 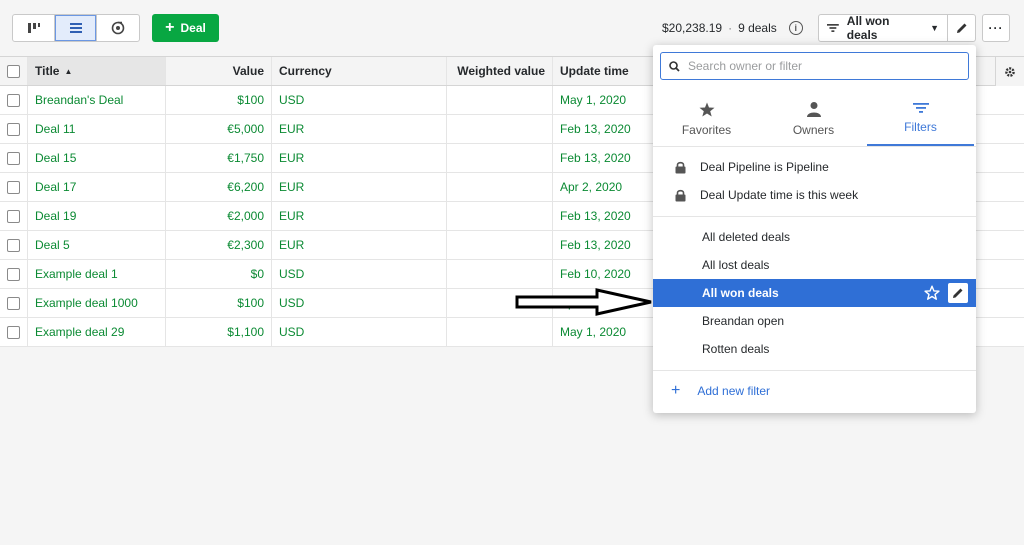 What do you see at coordinates (97, 71) in the screenshot?
I see `column-header-title: Title ▲` at bounding box center [97, 71].